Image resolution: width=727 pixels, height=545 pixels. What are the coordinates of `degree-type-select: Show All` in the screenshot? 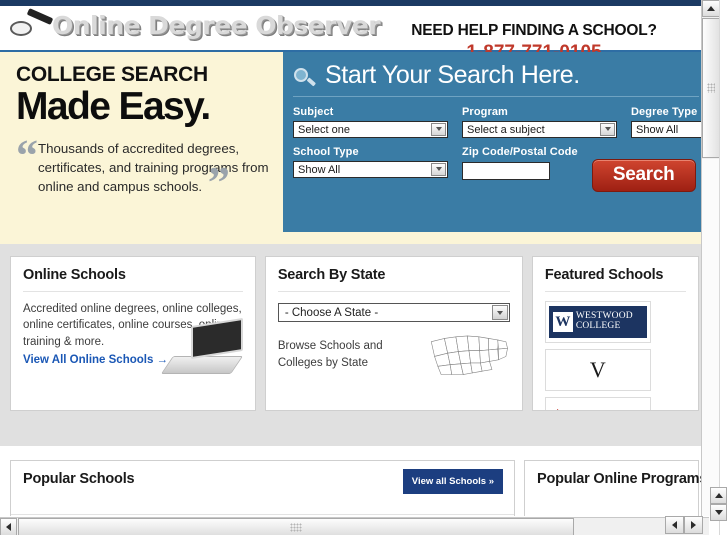 It's located at (670, 129).